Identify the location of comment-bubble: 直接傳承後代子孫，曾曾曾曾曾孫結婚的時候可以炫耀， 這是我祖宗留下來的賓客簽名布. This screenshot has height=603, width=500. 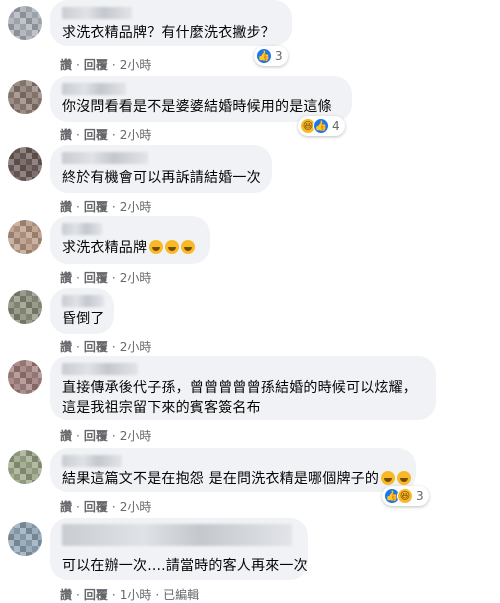
(243, 388).